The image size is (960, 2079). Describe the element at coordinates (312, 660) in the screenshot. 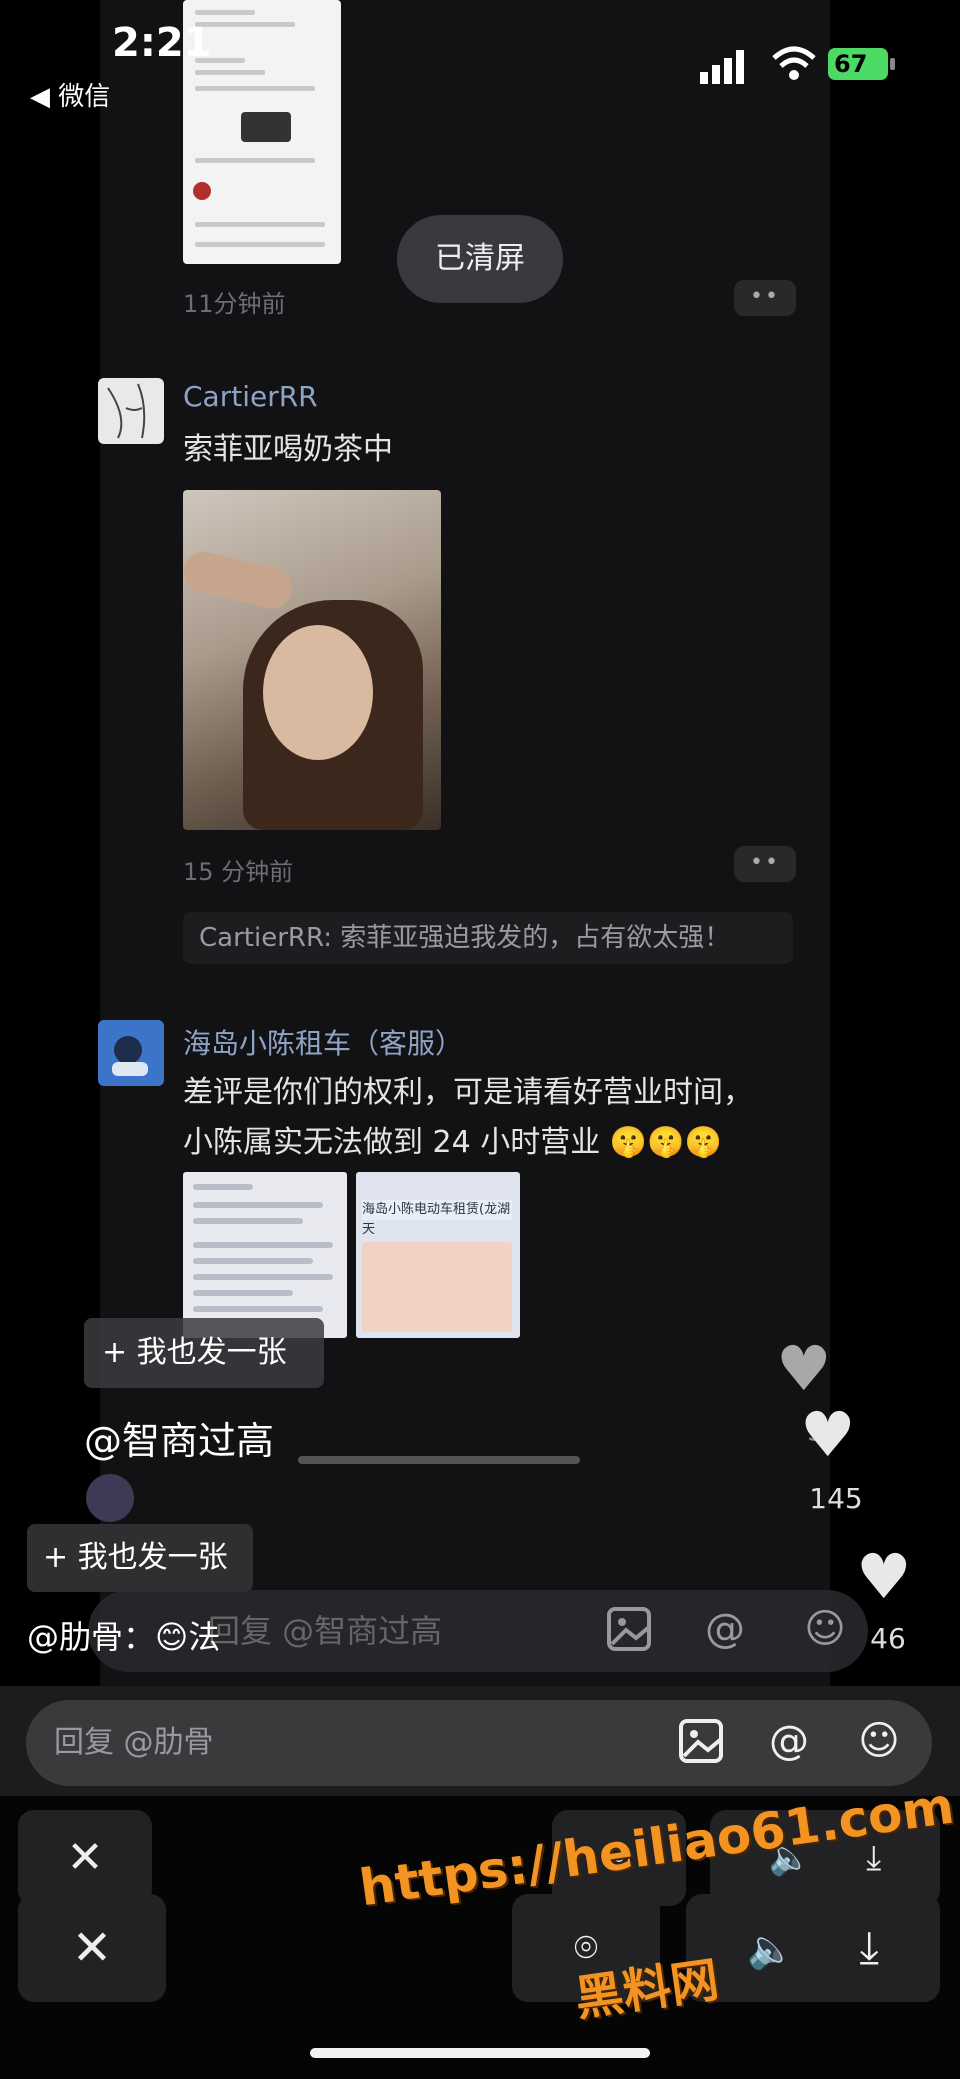

I see `post1-photo` at that location.